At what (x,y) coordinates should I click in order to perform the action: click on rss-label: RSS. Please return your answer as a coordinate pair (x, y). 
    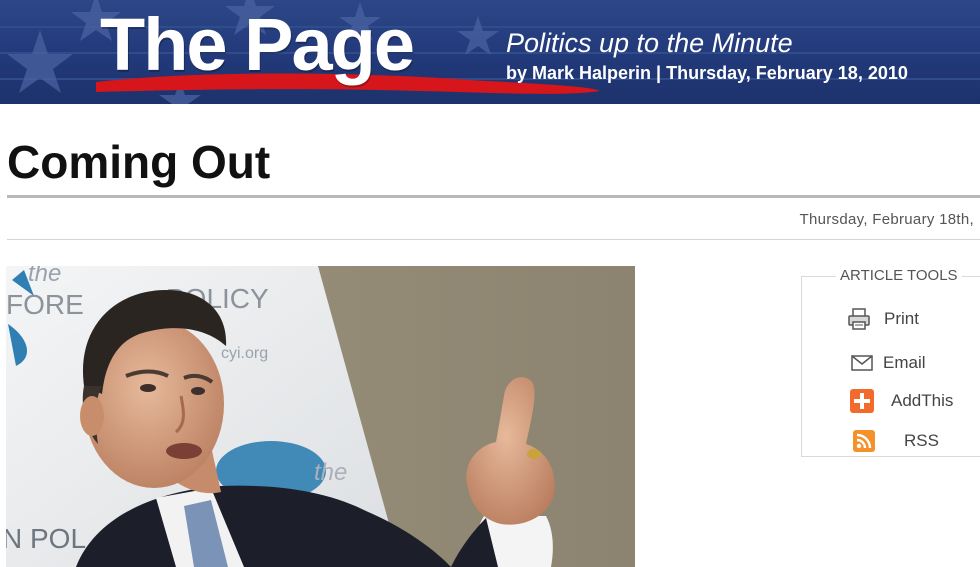
    Looking at the image, I should click on (921, 440).